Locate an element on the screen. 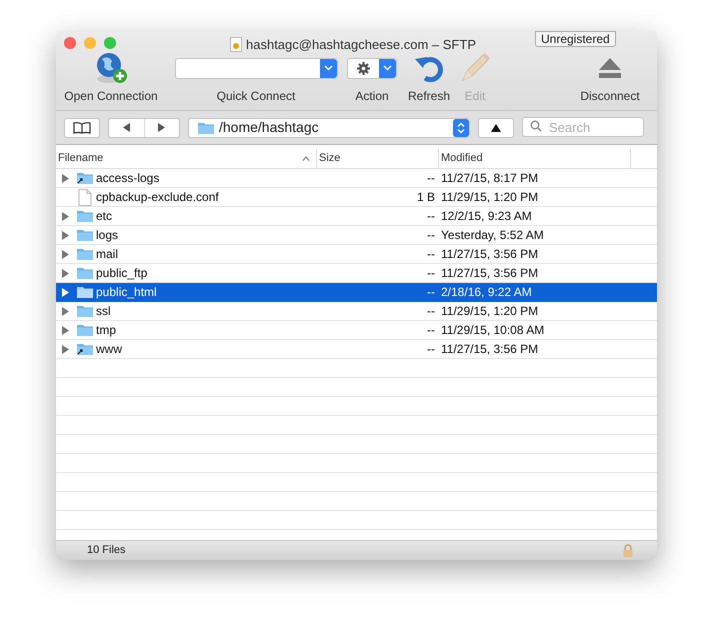 This screenshot has height=641, width=713. column-header: Filename is located at coordinates (186, 158).